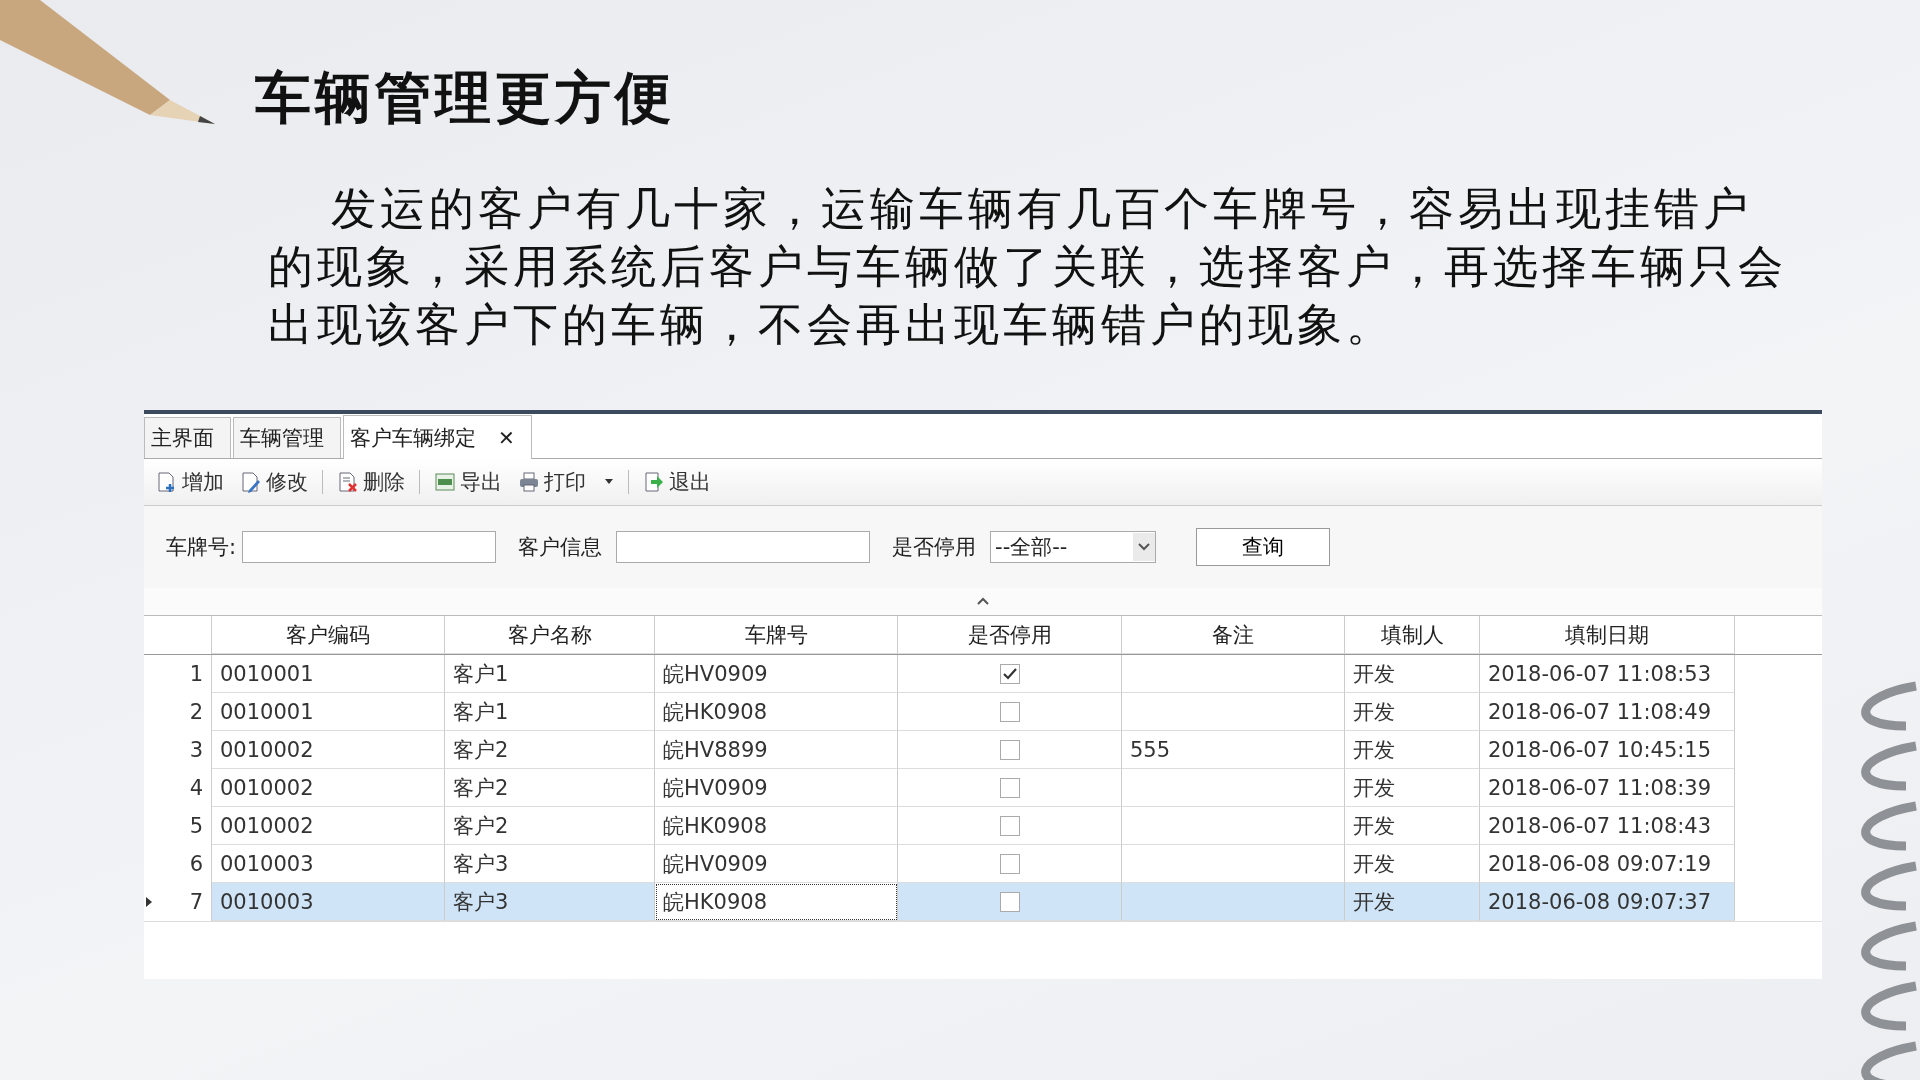 This screenshot has width=1920, height=1080. What do you see at coordinates (468, 482) in the screenshot?
I see `toolbar-button: 导出` at bounding box center [468, 482].